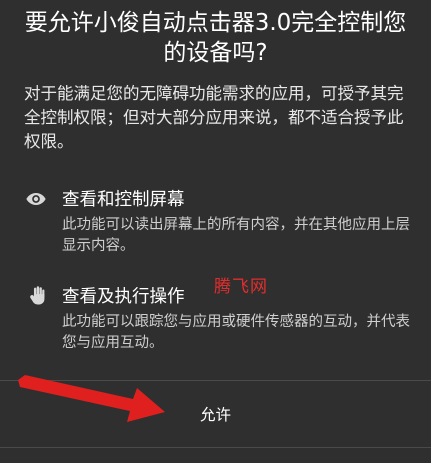 This screenshot has width=431, height=463. What do you see at coordinates (236, 332) in the screenshot?
I see `permission-desc-actions: 此功能可以跟踪您与应用或硬件传感器的互动，并代表您与应用互动。` at bounding box center [236, 332].